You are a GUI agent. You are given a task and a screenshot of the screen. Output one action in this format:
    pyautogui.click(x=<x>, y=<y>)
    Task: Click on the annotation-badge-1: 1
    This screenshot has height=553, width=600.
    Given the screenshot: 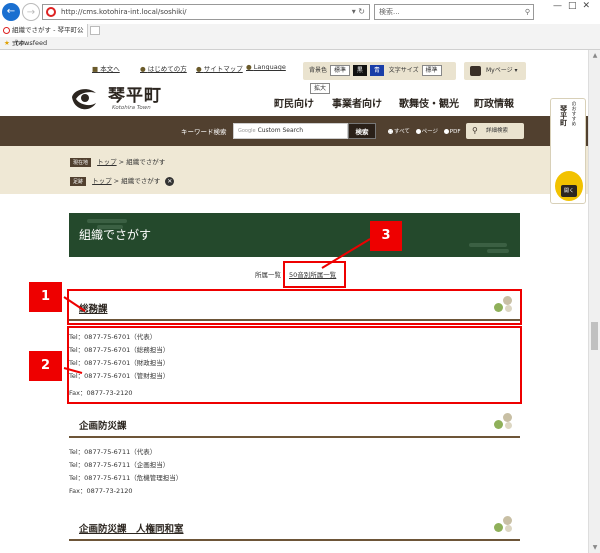 What is the action you would take?
    pyautogui.click(x=45, y=297)
    